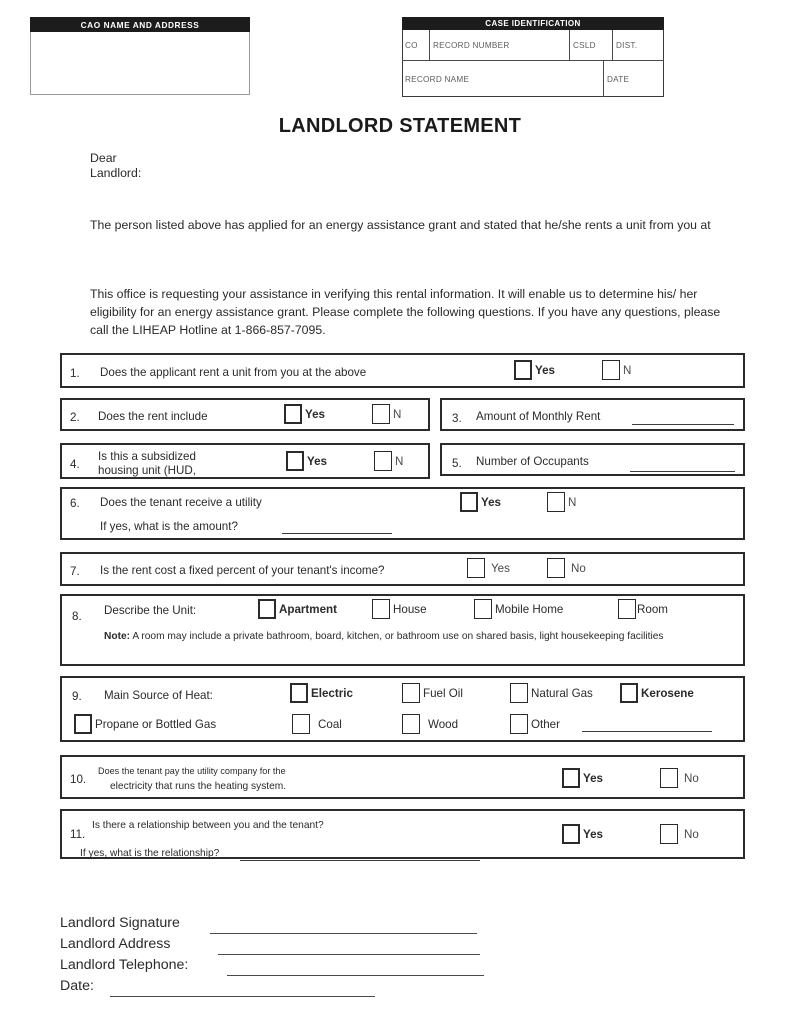 This screenshot has width=800, height=1035. Describe the element at coordinates (411, 724) in the screenshot. I see `checkbox-q9-wood` at that location.